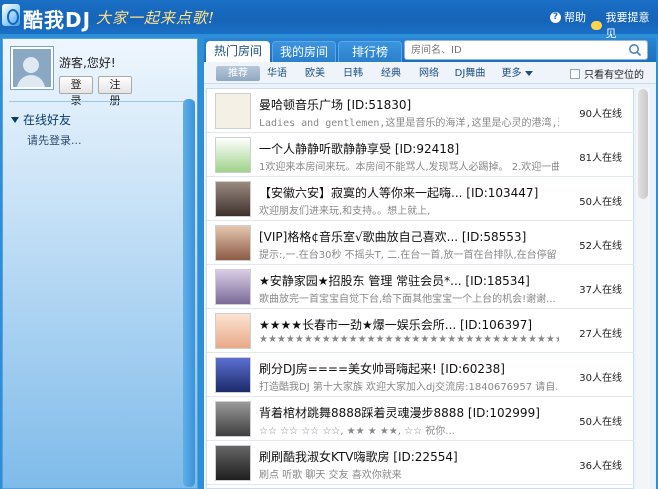 The width and height of the screenshot is (658, 489). I want to click on online-friends-toggle: 在线好友, so click(41, 119).